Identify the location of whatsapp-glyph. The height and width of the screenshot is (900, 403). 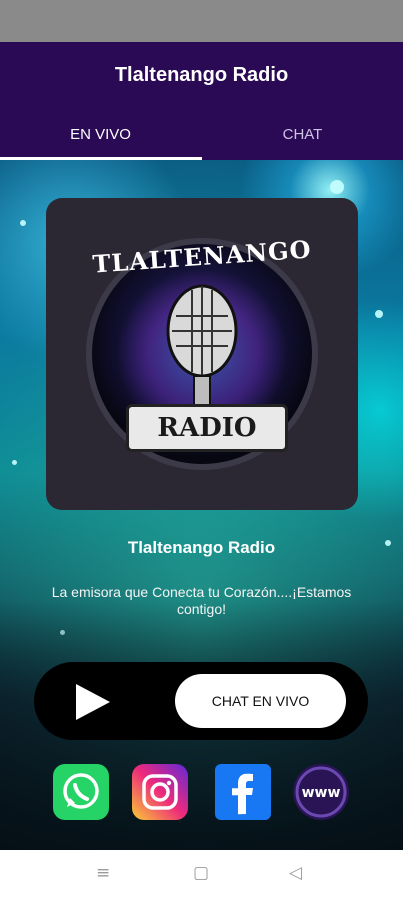
(81, 791).